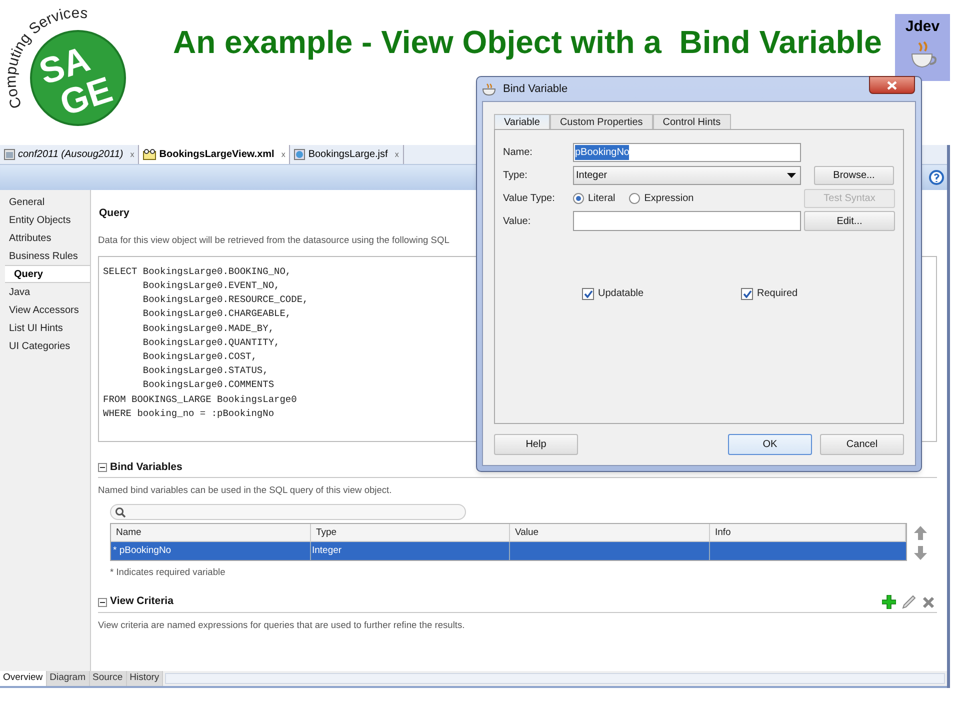 The height and width of the screenshot is (720, 960). Describe the element at coordinates (922, 27) in the screenshot. I see `badge-label: Jdev` at that location.